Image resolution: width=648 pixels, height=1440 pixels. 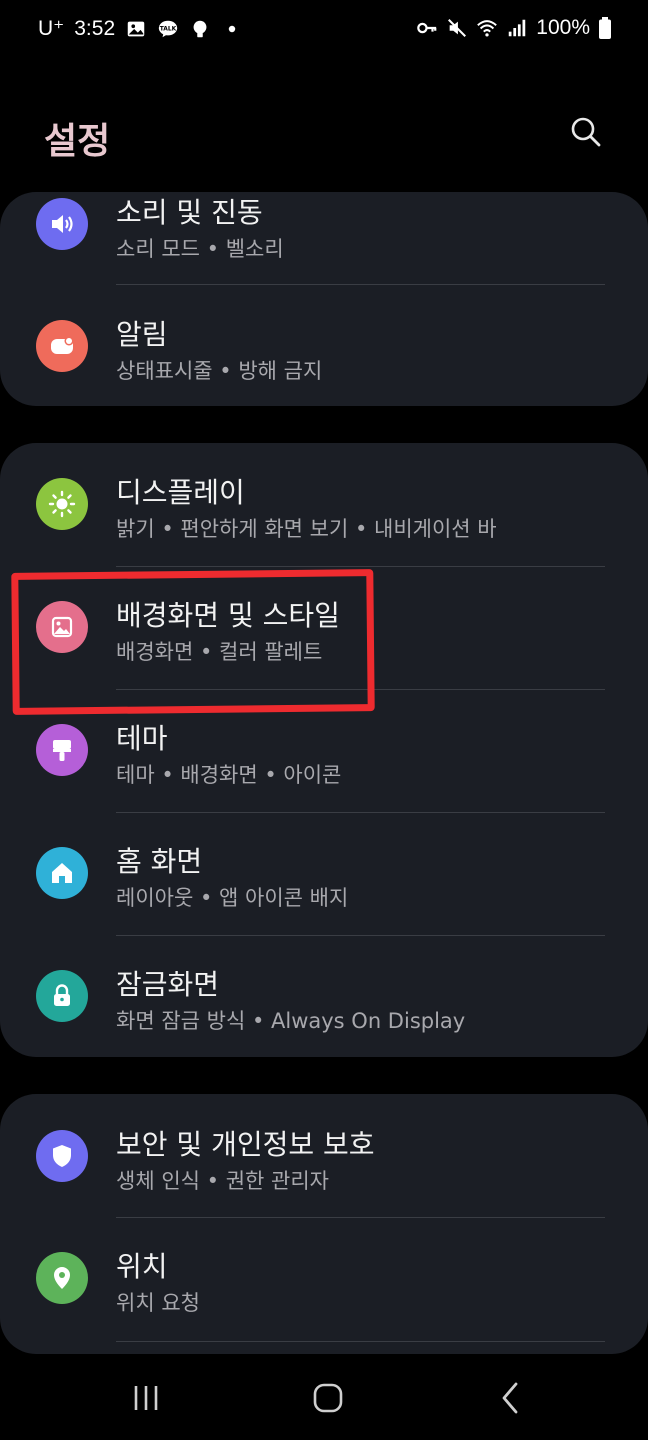 I want to click on highlight-box, so click(x=193, y=642).